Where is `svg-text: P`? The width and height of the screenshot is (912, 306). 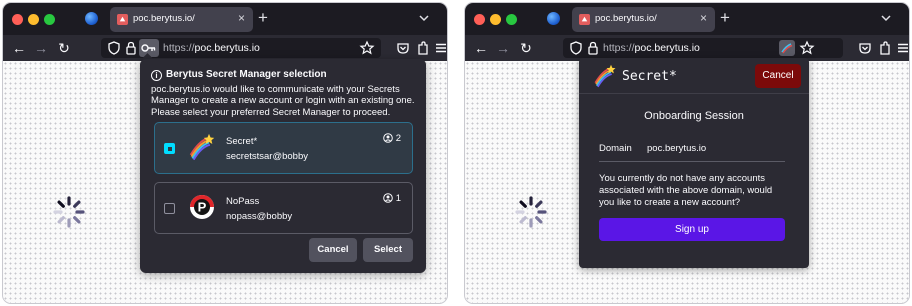 svg-text: P is located at coordinates (202, 207).